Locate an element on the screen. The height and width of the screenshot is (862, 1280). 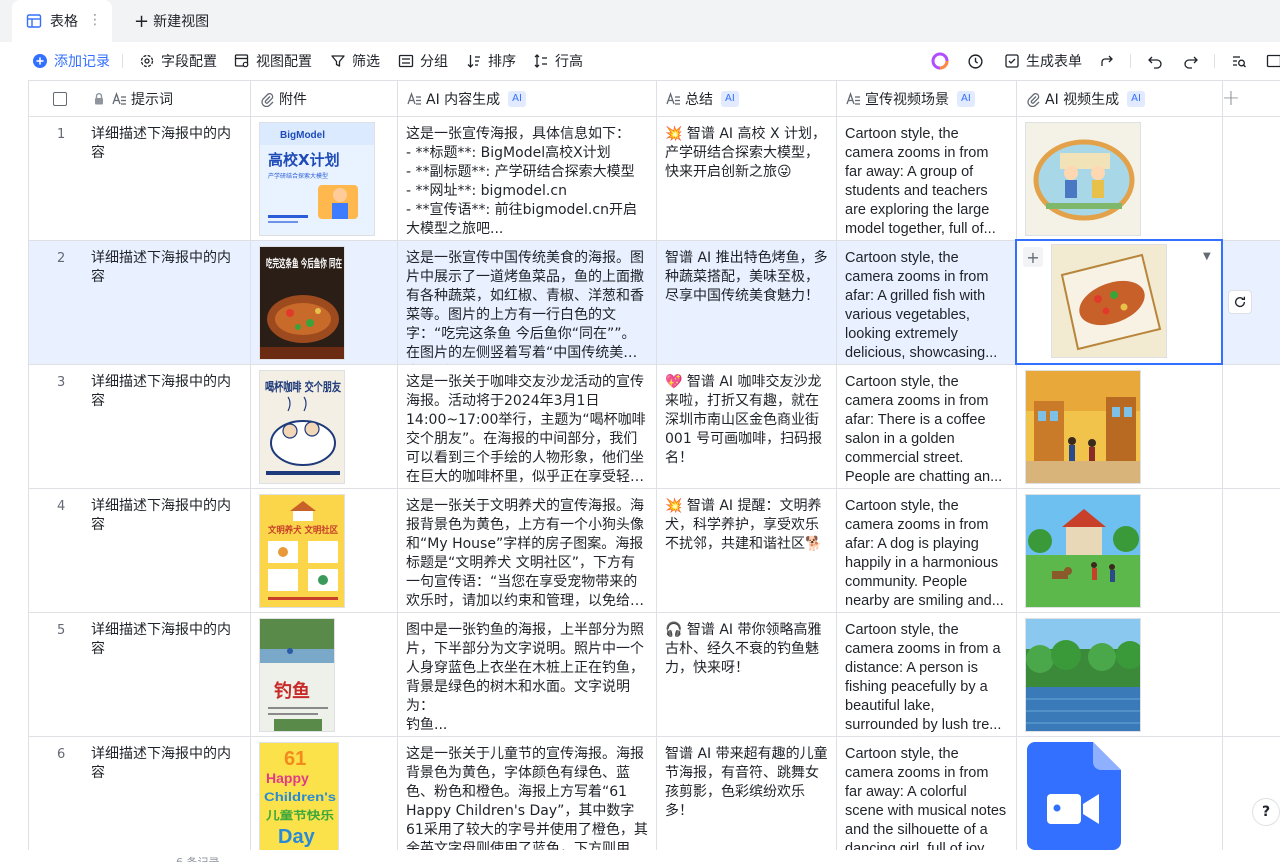
column-label: 总结 is located at coordinates (699, 100).